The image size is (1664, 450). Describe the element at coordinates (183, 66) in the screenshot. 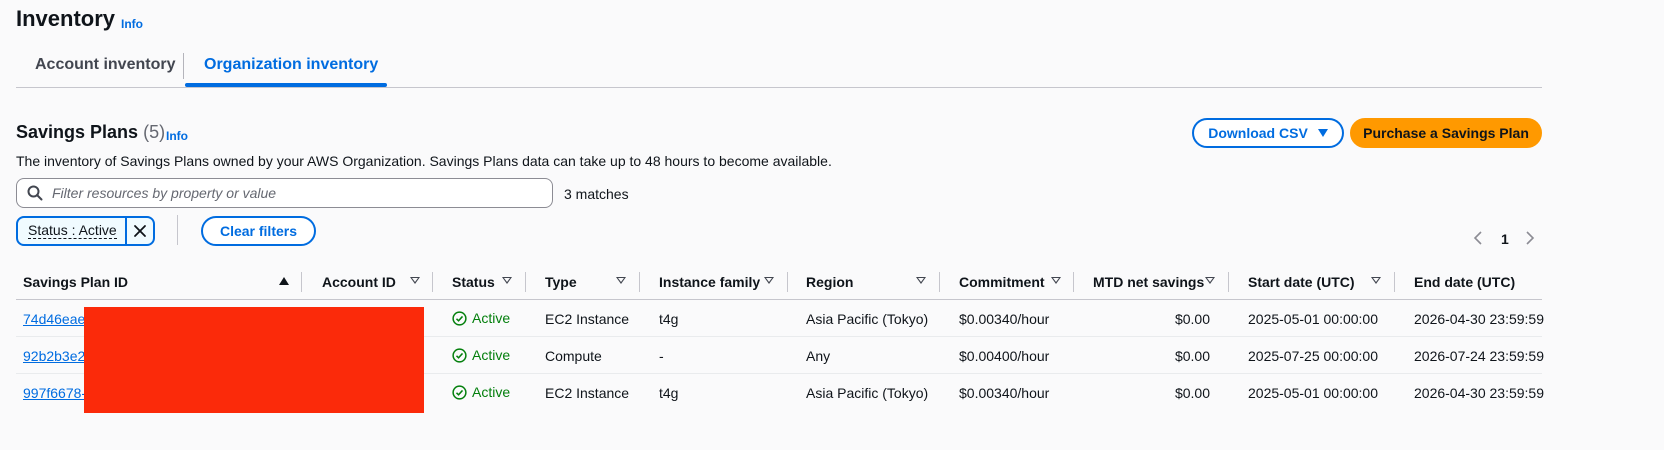

I see `tab-divider` at that location.